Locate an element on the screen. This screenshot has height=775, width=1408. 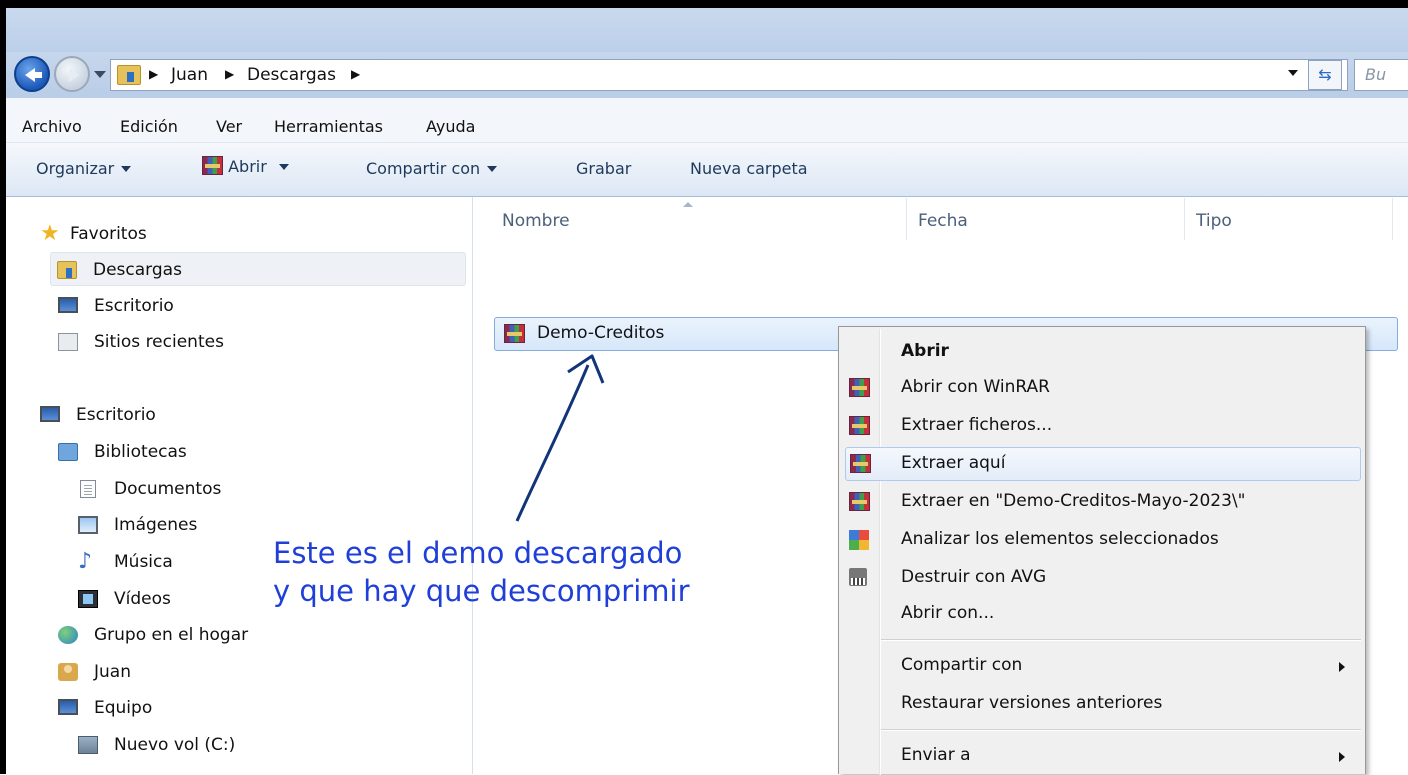
ctx-share-with-label: Compartir con is located at coordinates (962, 665).